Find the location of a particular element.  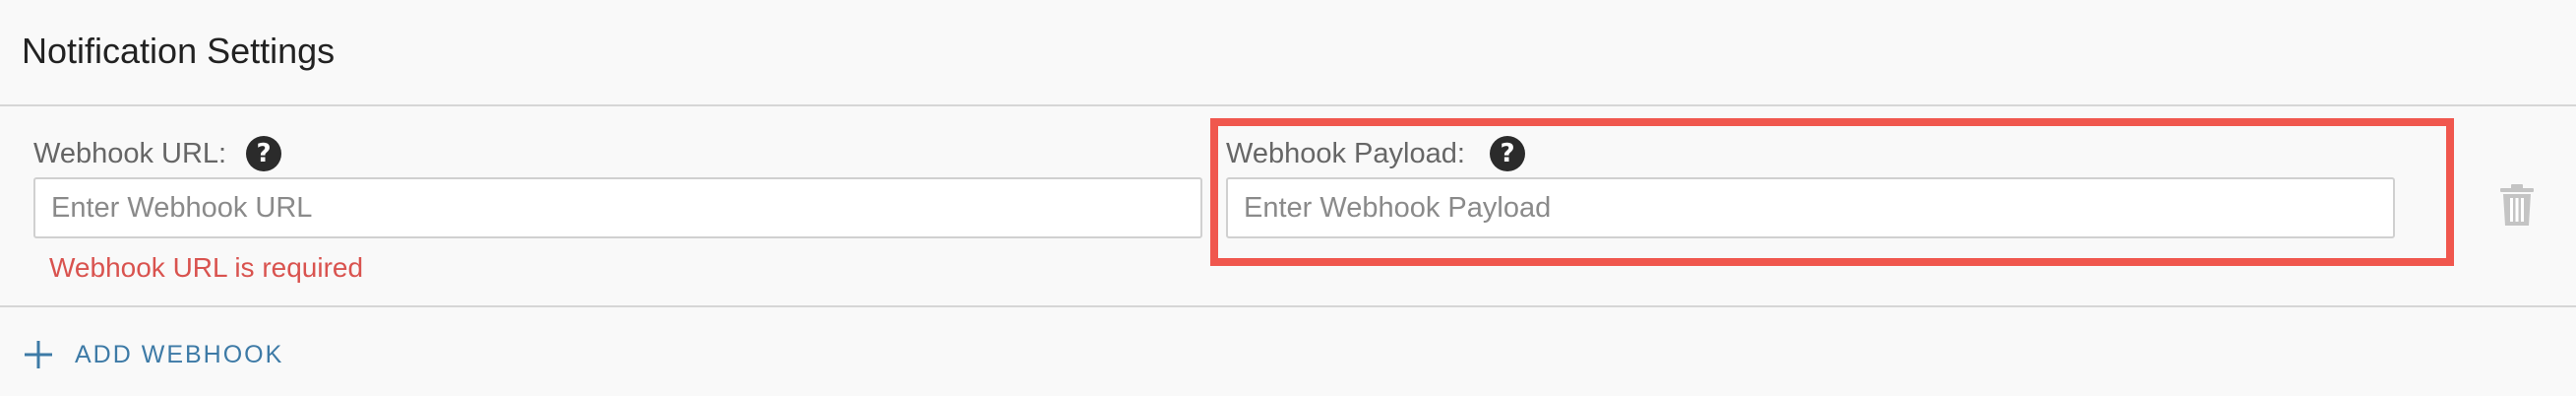

webhook-payload-label: Webhook Payload: is located at coordinates (1345, 153).